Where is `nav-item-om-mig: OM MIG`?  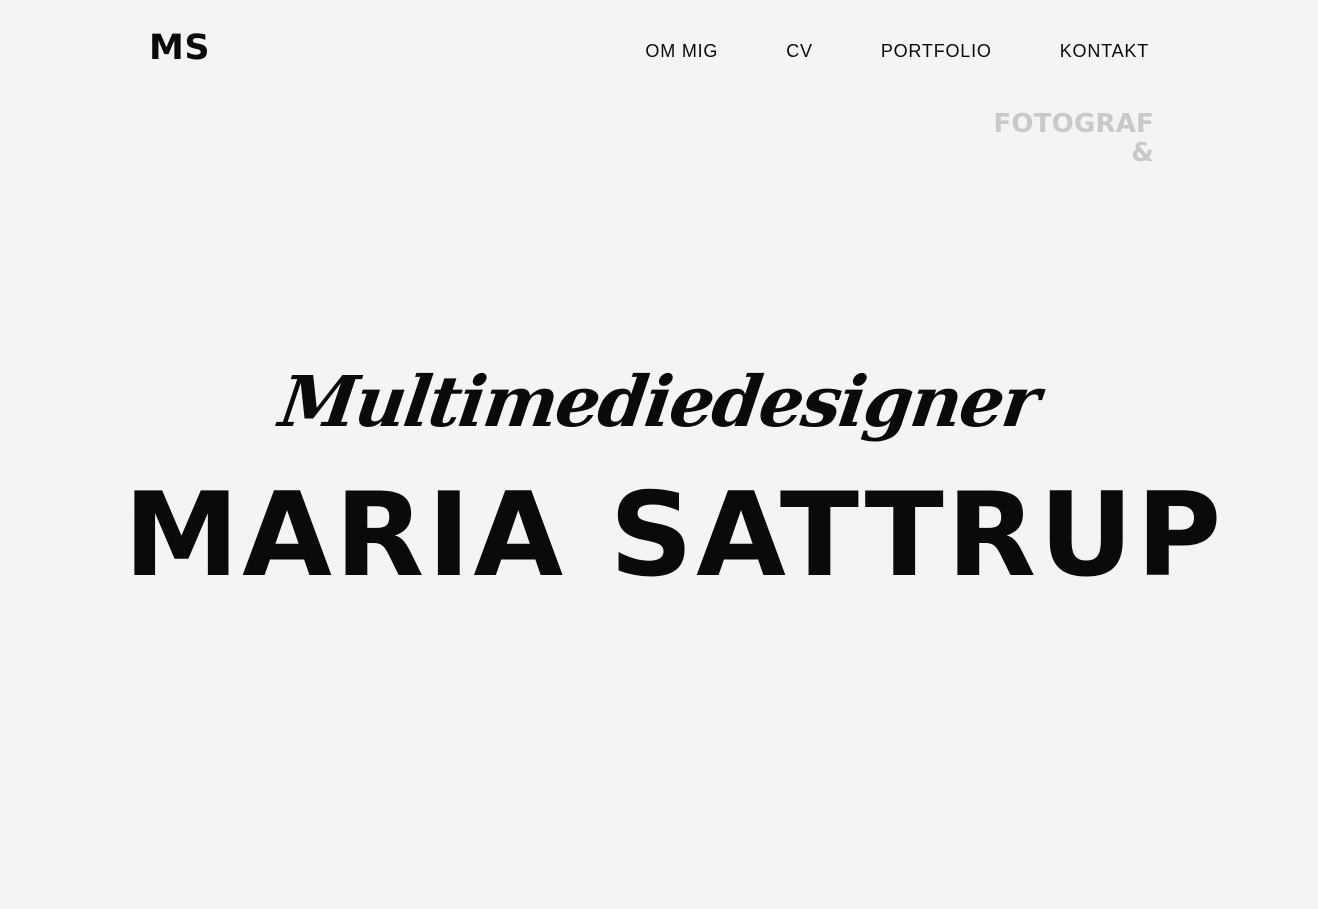
nav-item-om-mig: OM MIG is located at coordinates (681, 51).